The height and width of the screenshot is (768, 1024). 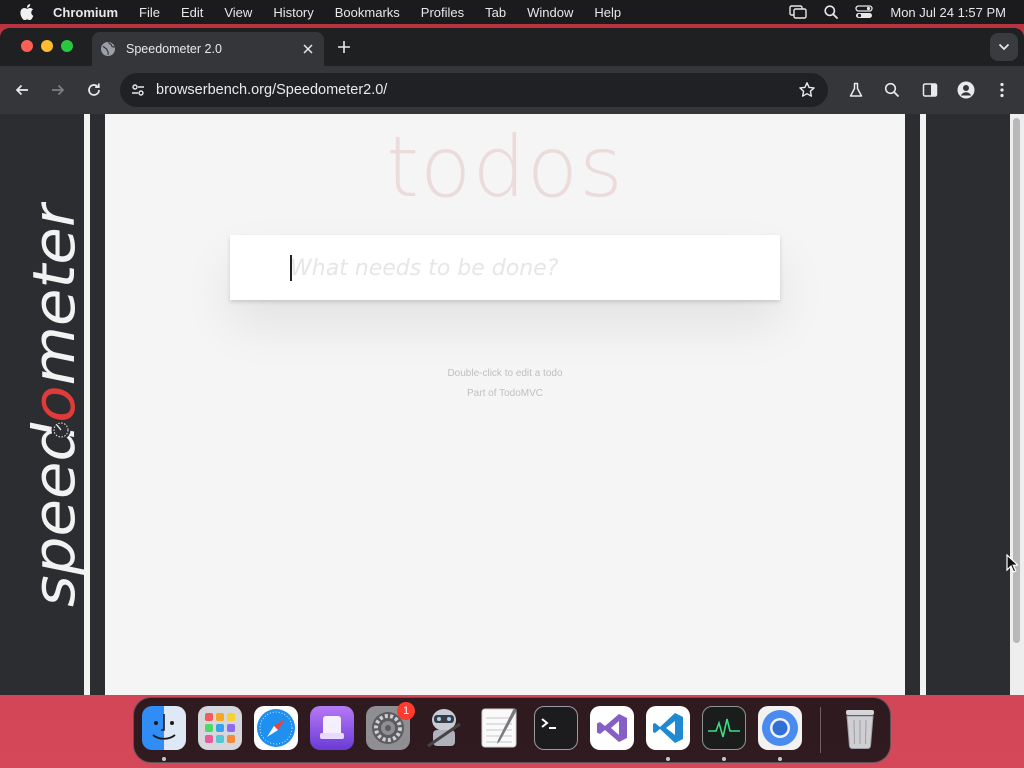 What do you see at coordinates (271, 90) in the screenshot?
I see `url-text: browserbench.org/Speedometer2.0/` at bounding box center [271, 90].